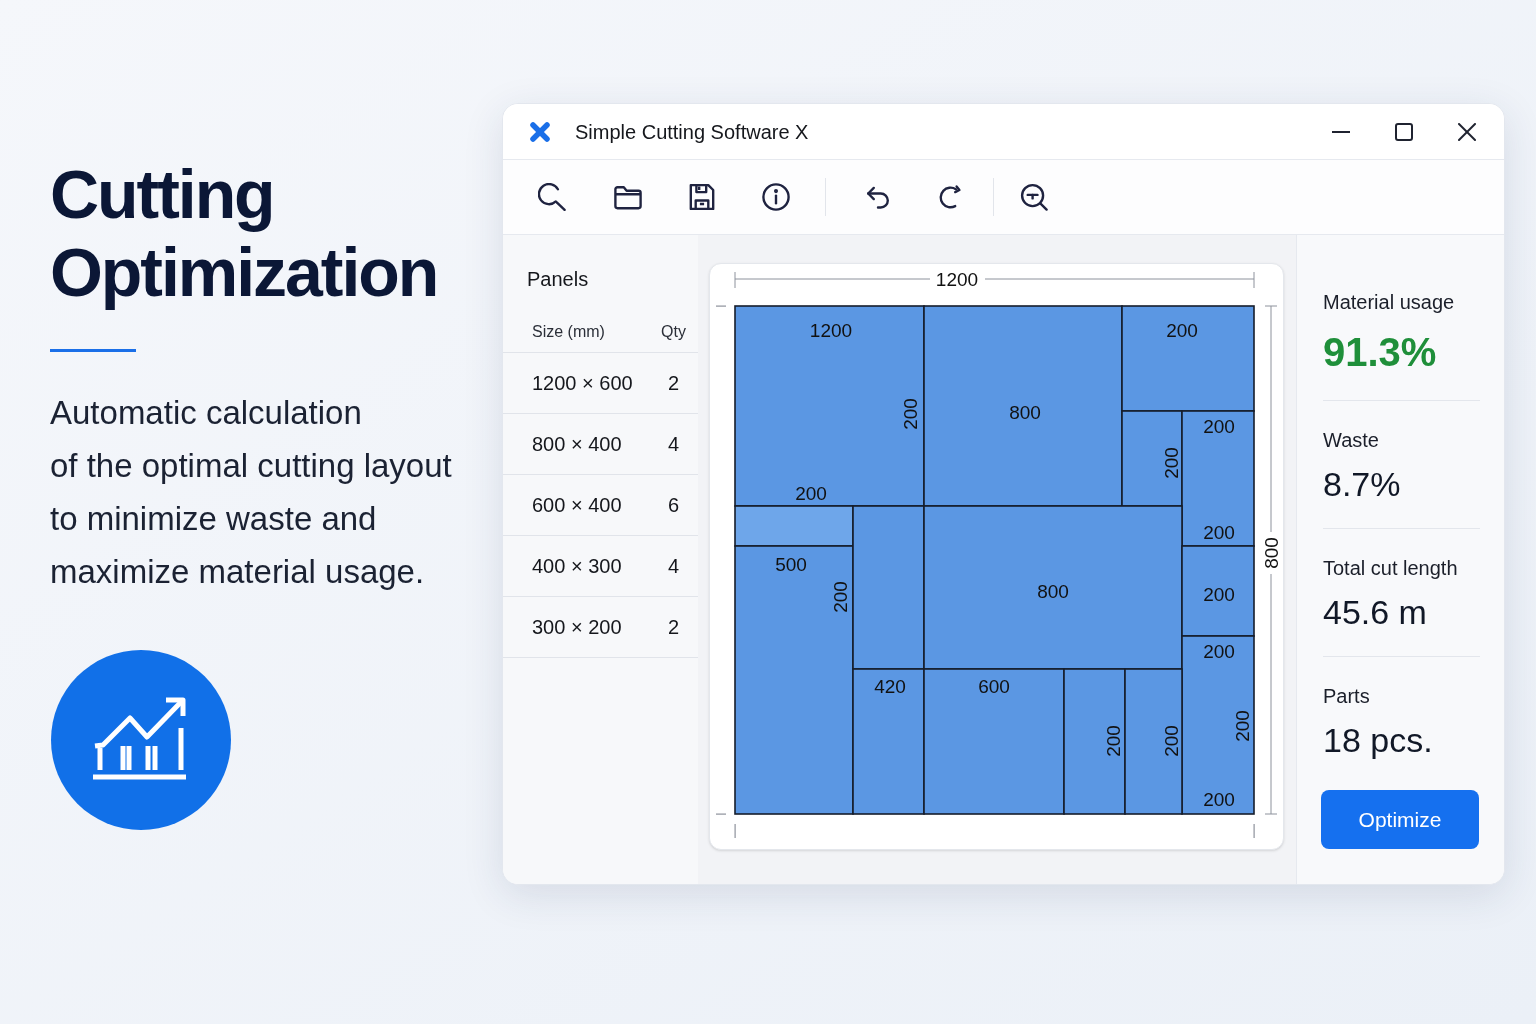 The height and width of the screenshot is (1024, 1536). I want to click on stat-label: Material usage, so click(1389, 302).